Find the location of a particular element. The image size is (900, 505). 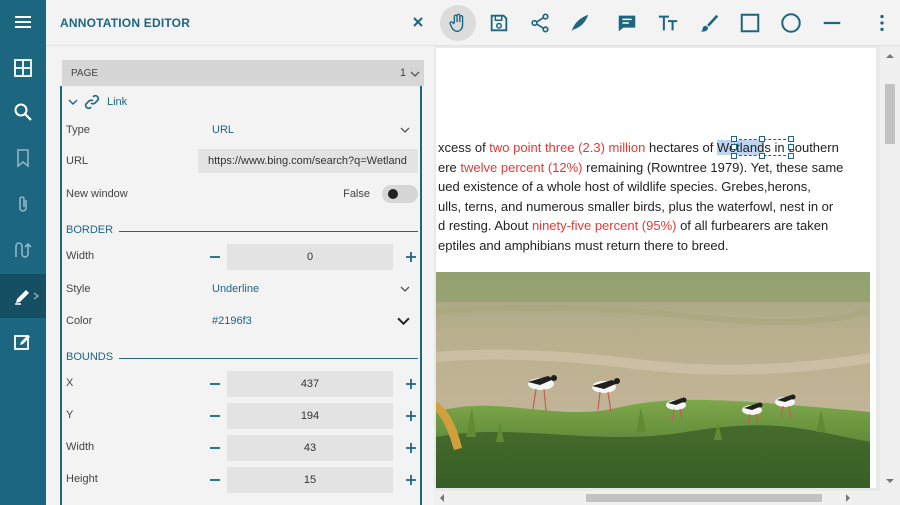

line-tool-button is located at coordinates (832, 23).